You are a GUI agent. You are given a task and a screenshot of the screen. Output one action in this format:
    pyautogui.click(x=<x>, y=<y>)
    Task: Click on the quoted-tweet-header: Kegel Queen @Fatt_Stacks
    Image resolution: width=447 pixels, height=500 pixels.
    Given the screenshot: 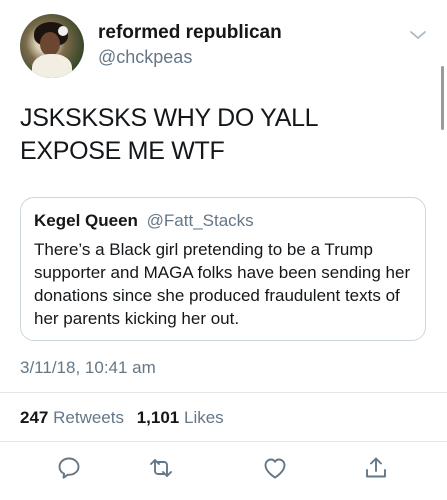 What is the action you would take?
    pyautogui.click(x=144, y=221)
    